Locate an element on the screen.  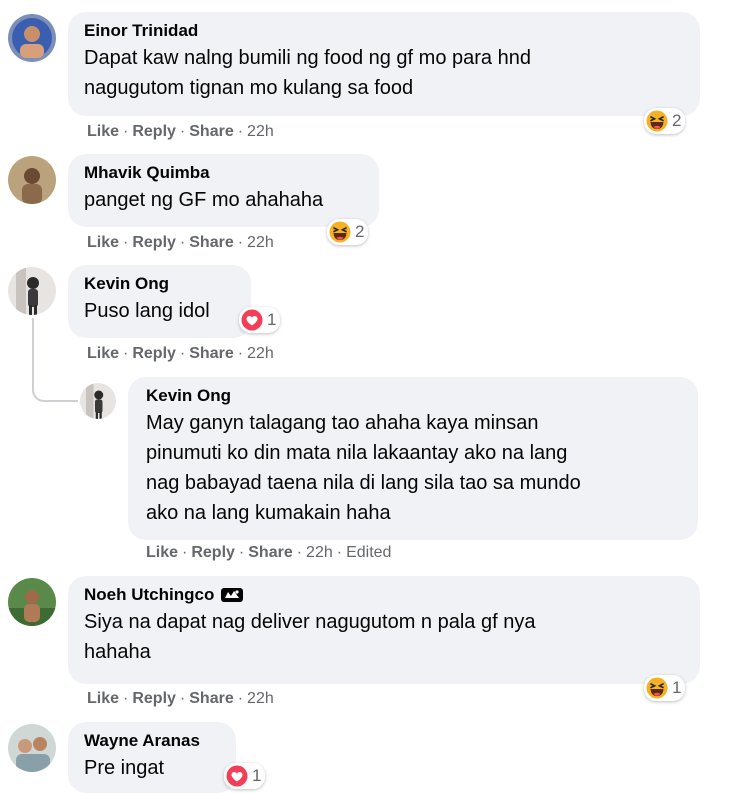
comment-text: panget ng GF mo ahahaha is located at coordinates (204, 200).